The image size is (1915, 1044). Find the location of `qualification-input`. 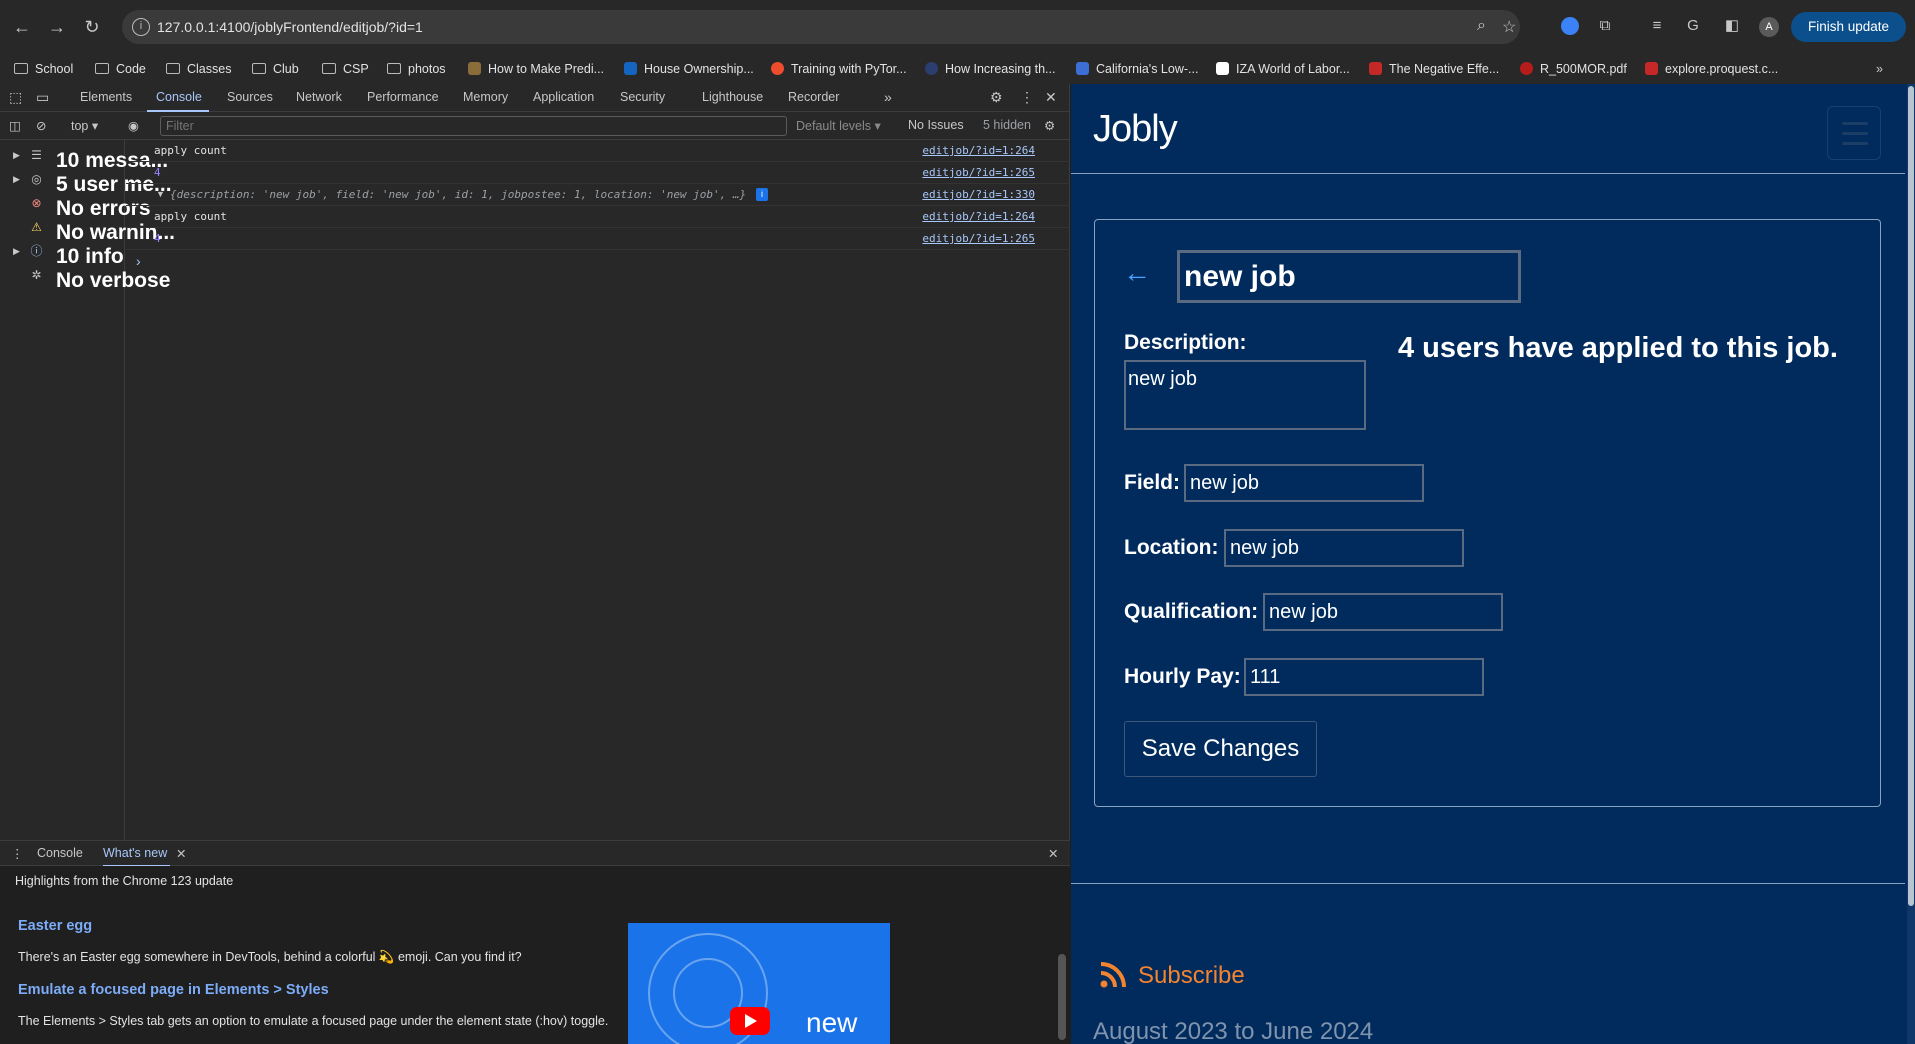

qualification-input is located at coordinates (1383, 612).